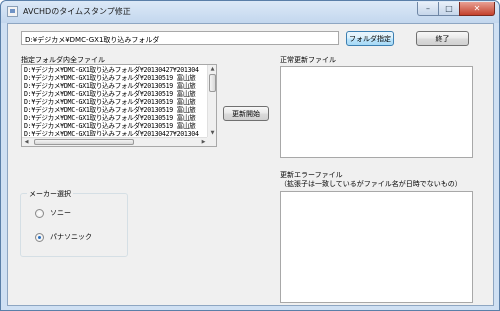 The image size is (500, 311). What do you see at coordinates (39, 237) in the screenshot?
I see `panasonic-radio` at bounding box center [39, 237].